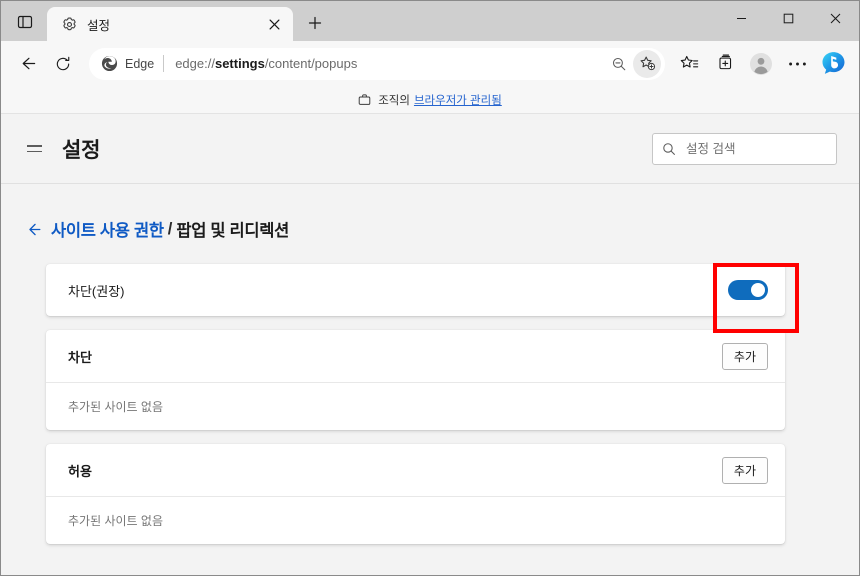 This screenshot has width=860, height=576. What do you see at coordinates (415, 356) in the screenshot?
I see `blocked-header-row: 차단 추가` at bounding box center [415, 356].